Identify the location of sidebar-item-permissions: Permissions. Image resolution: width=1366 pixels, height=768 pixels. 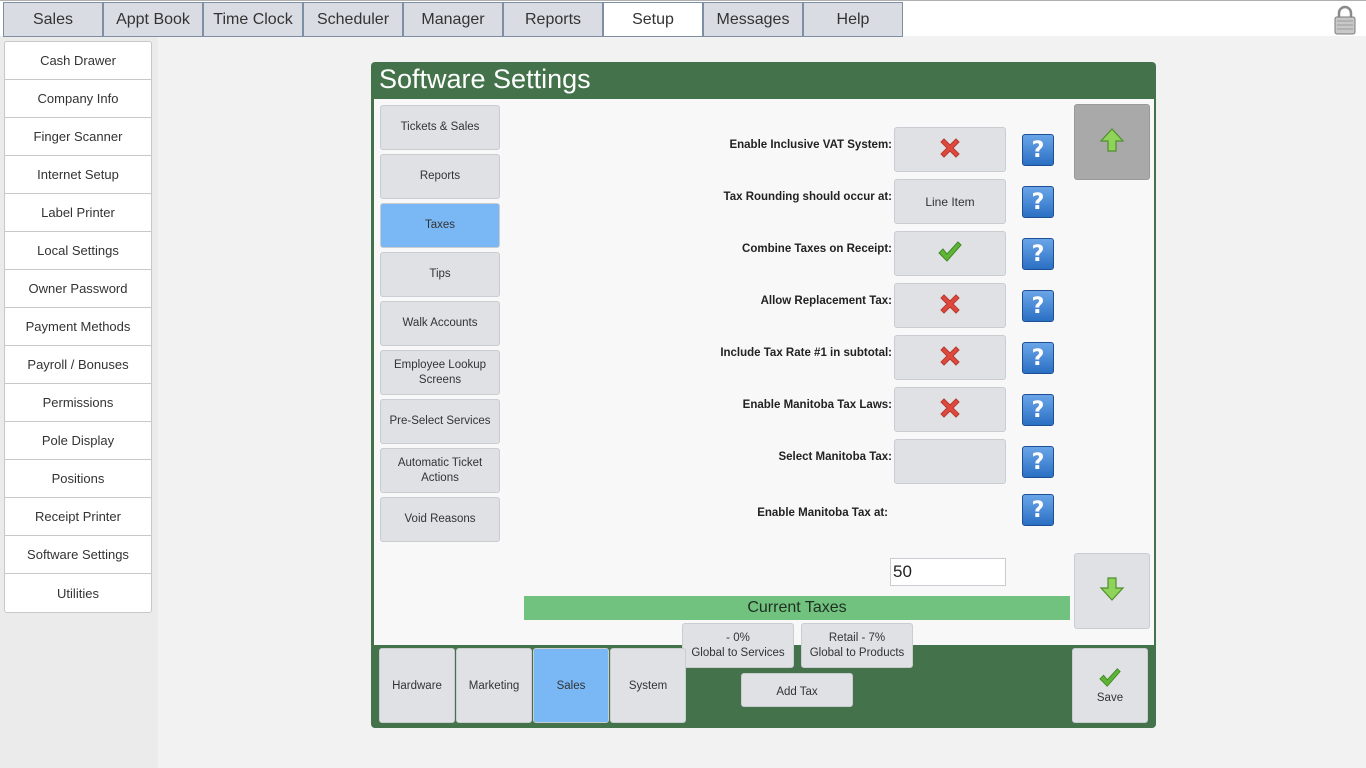
(78, 403).